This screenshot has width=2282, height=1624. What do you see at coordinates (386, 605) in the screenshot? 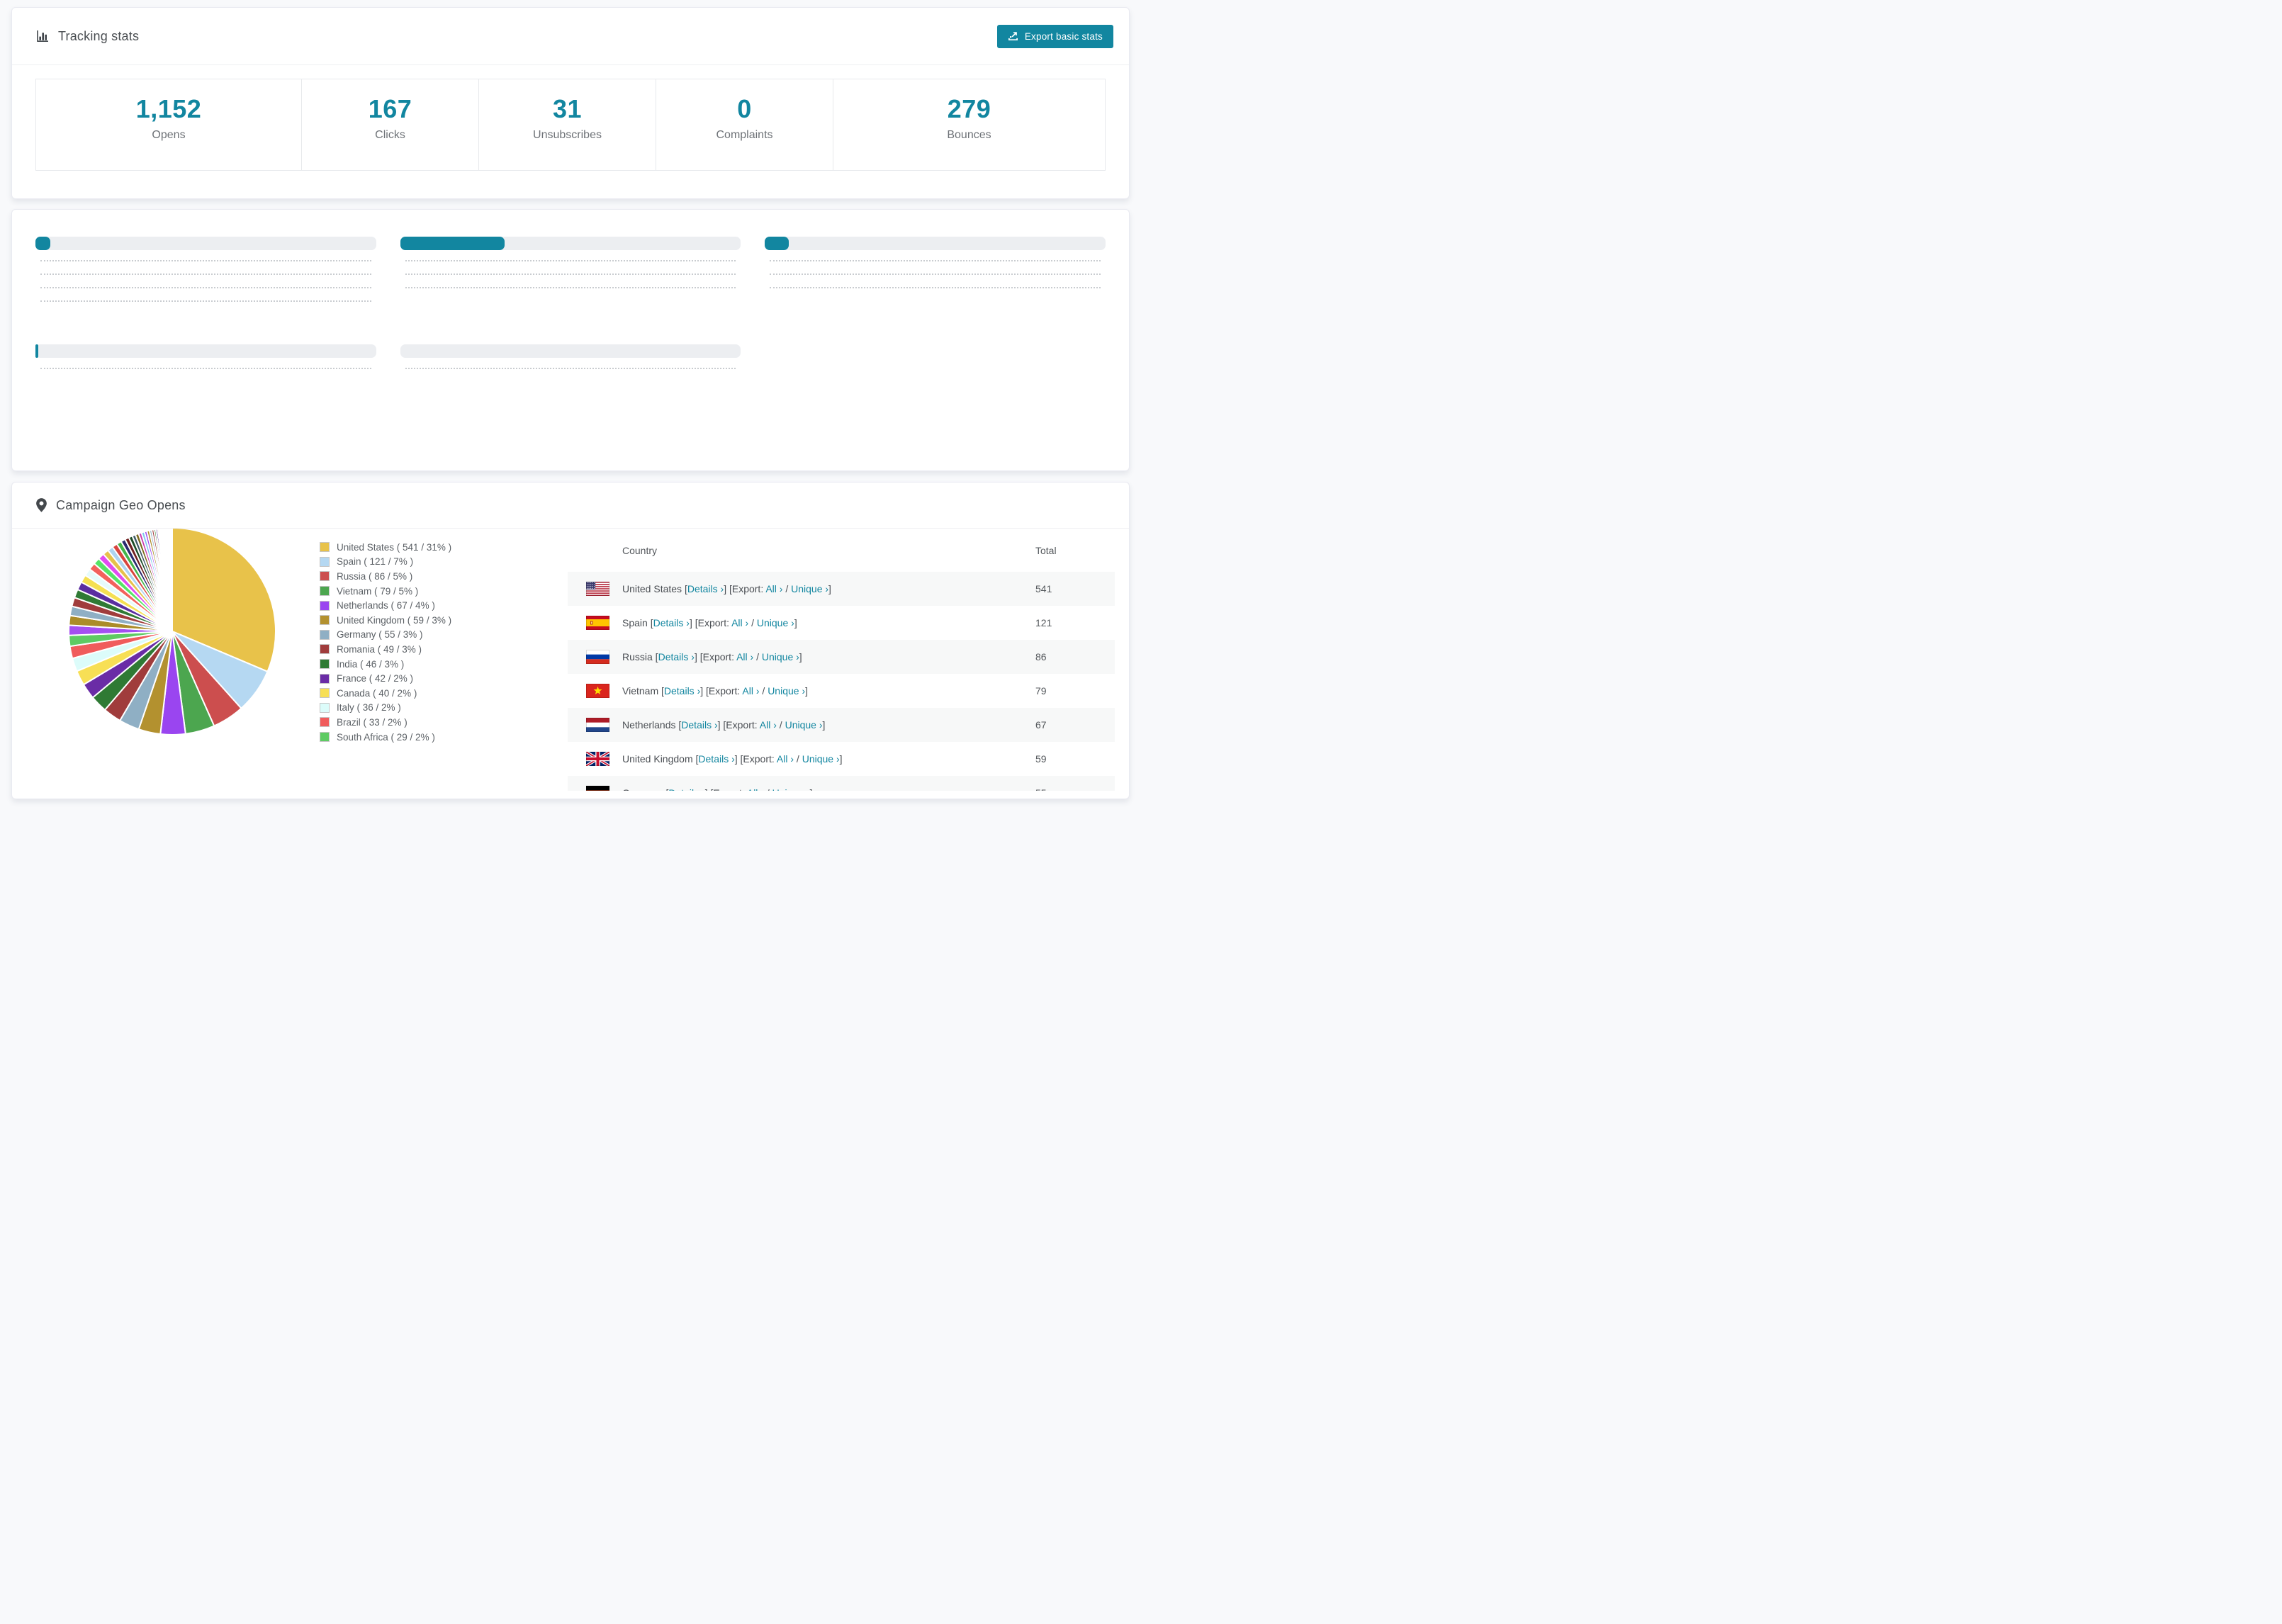
I see `legend-label: Netherlands ( 67 / 4% )` at bounding box center [386, 605].